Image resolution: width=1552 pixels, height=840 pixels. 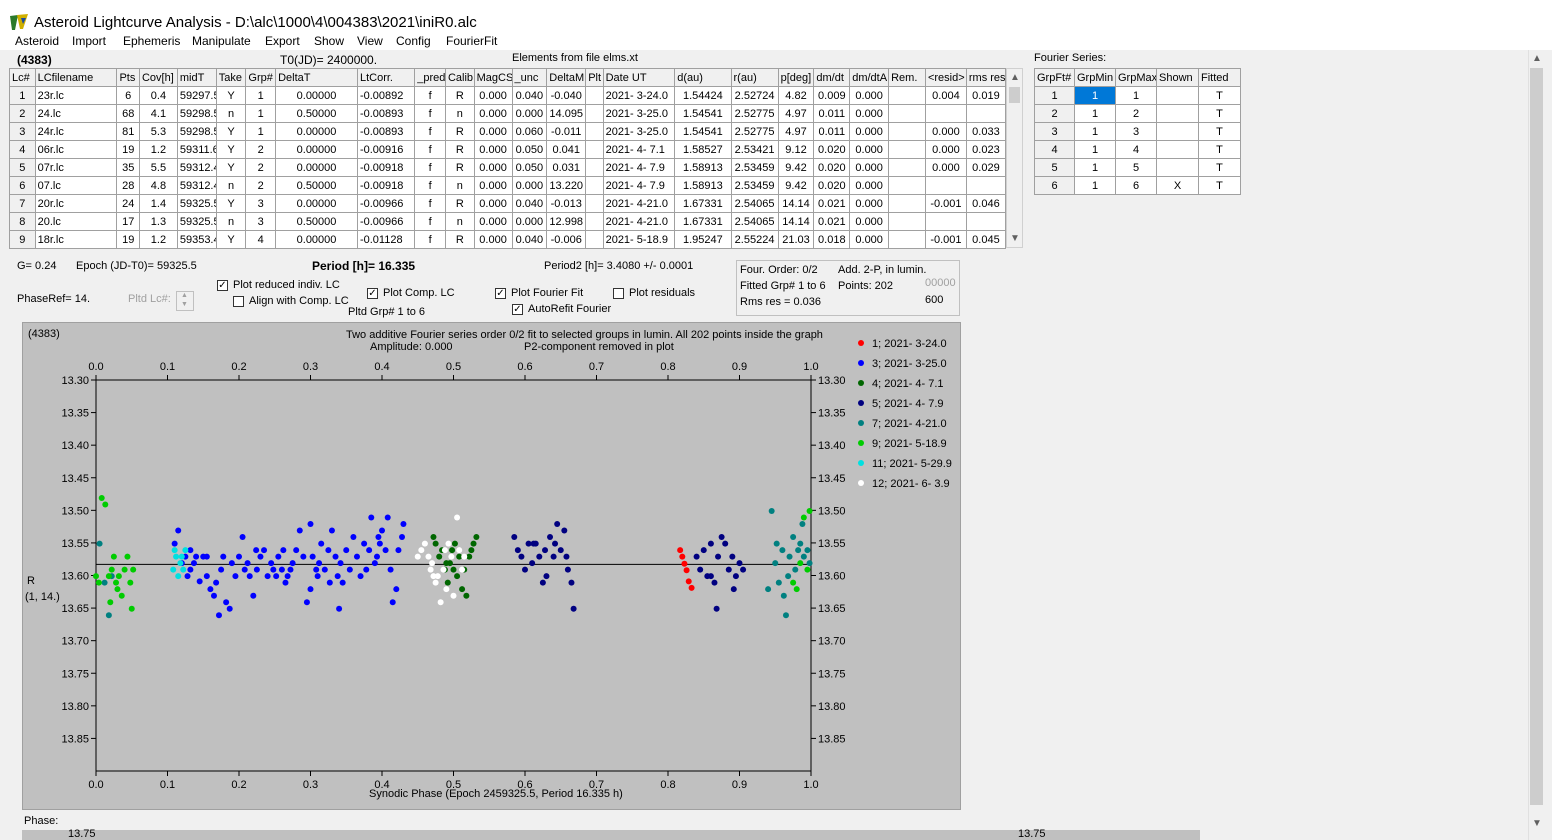 What do you see at coordinates (703, 239) in the screenshot?
I see `table-cell: 1.95247` at bounding box center [703, 239].